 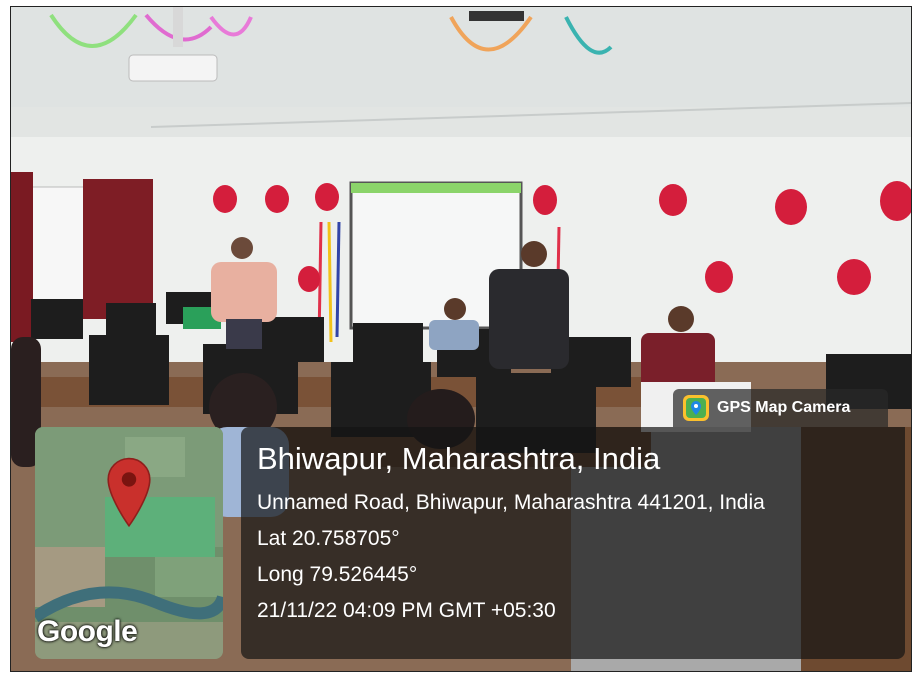 What do you see at coordinates (406, 610) in the screenshot?
I see `datetime-text: 21/11/22 04:09 PM GMT +05:30` at bounding box center [406, 610].